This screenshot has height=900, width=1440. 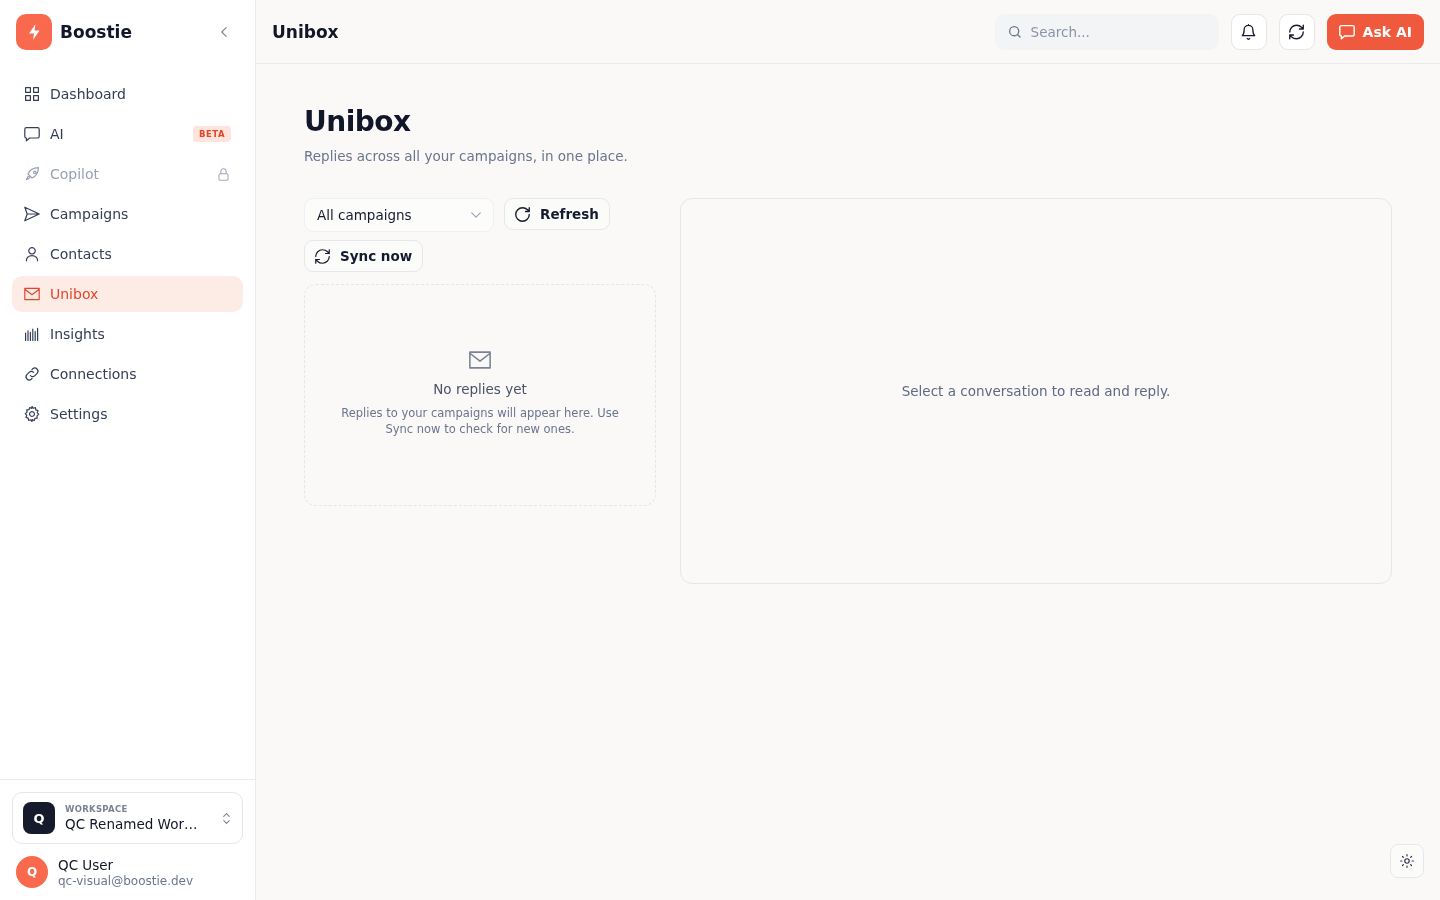 I want to click on chevron-up-down-icon, so click(x=226, y=818).